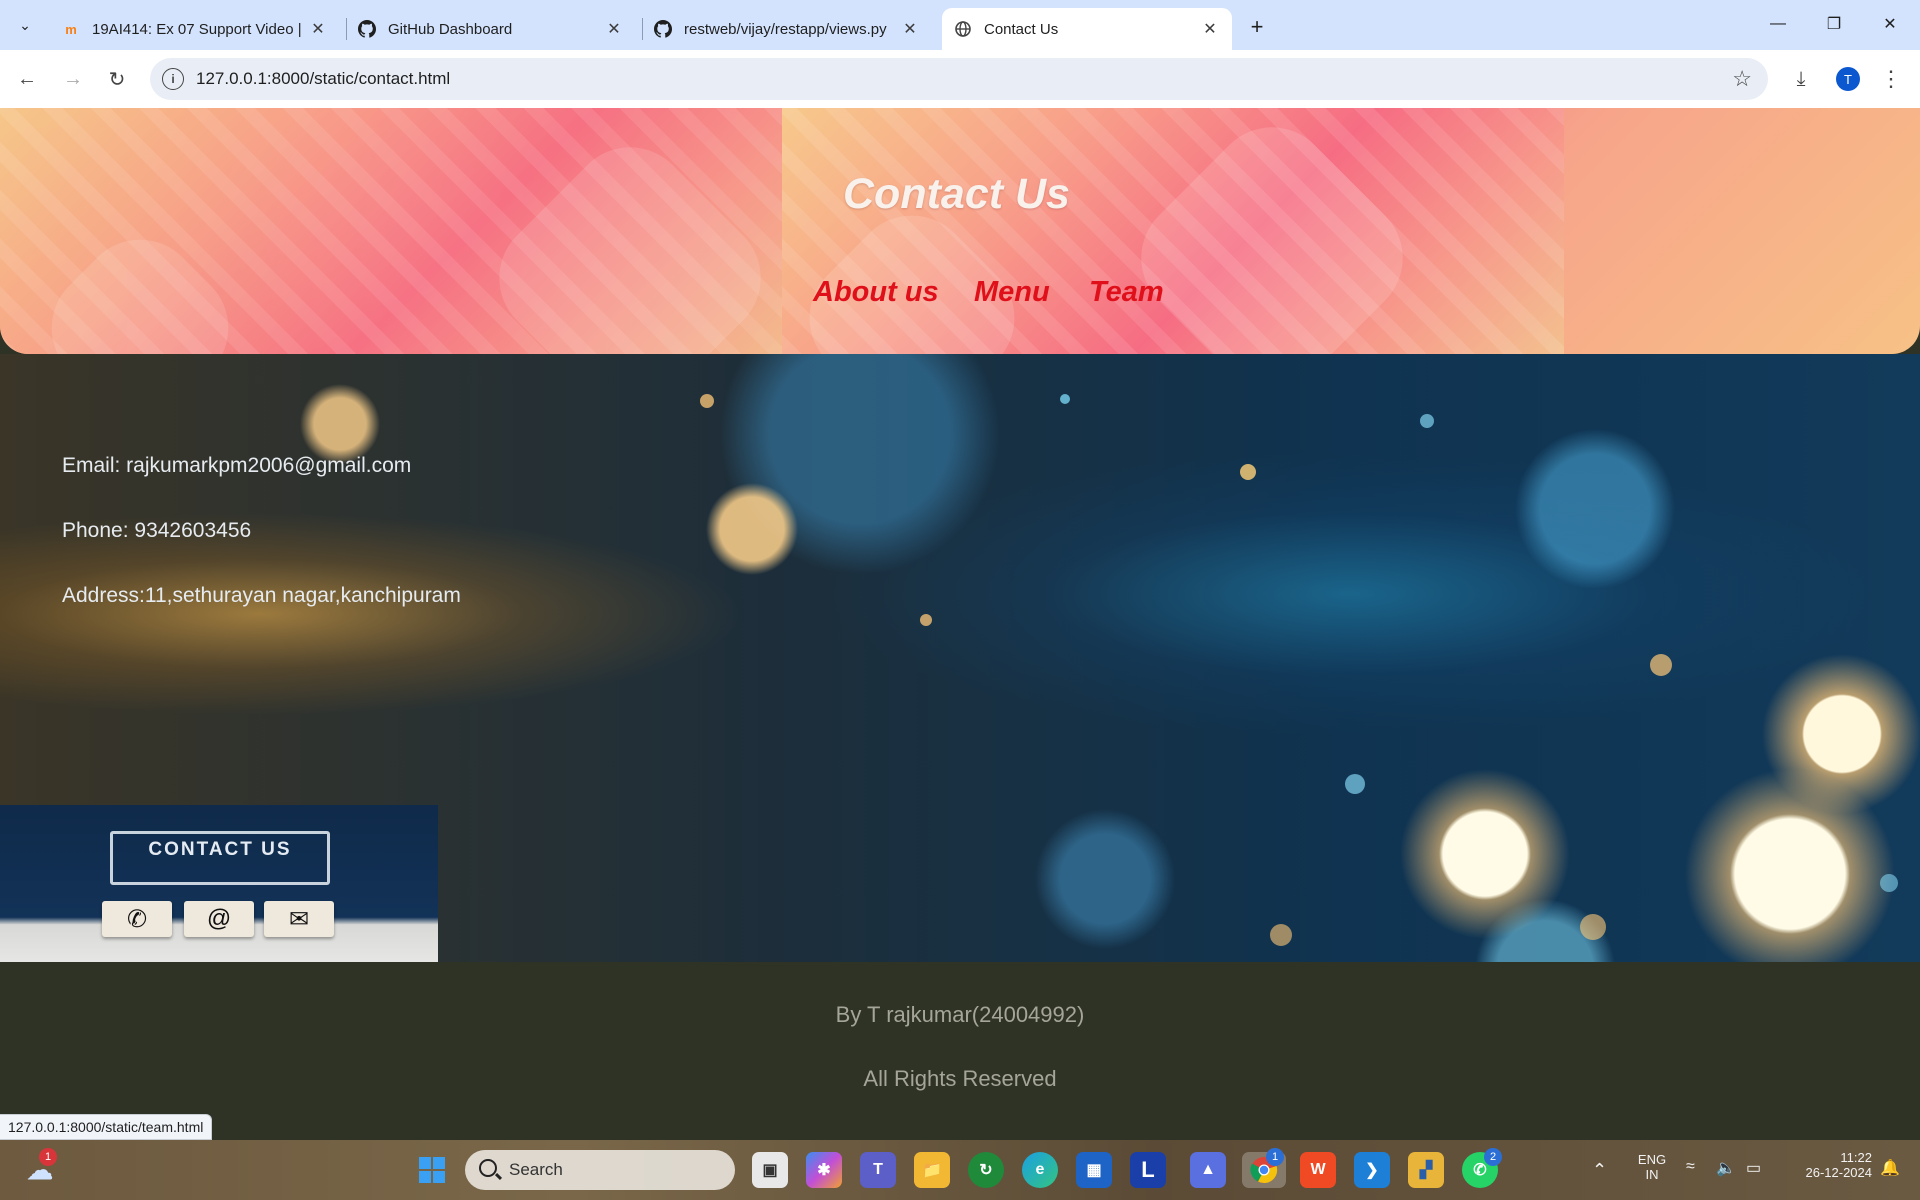 The width and height of the screenshot is (1920, 1200). What do you see at coordinates (1753, 1168) in the screenshot?
I see `battery-icon: ▭` at bounding box center [1753, 1168].